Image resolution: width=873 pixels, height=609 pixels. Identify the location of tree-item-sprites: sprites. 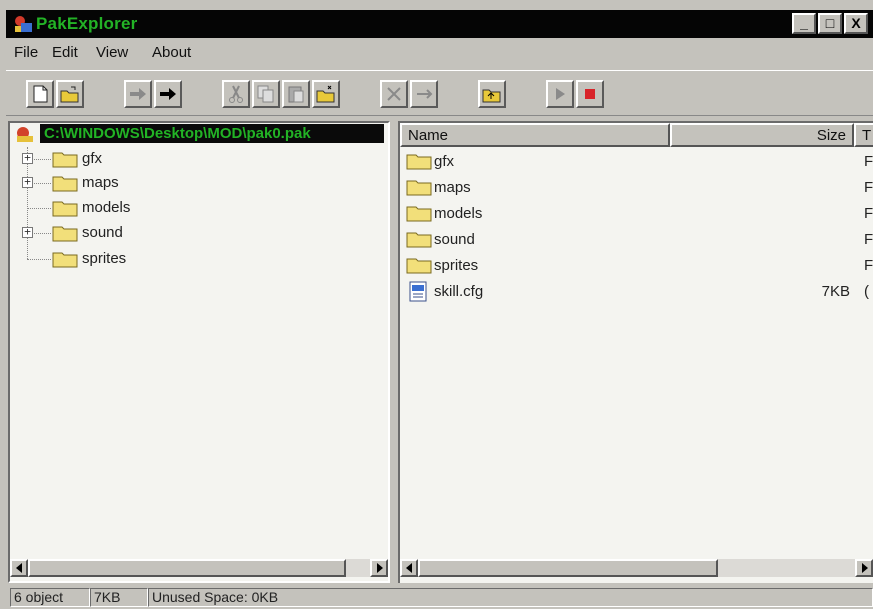
(160, 259).